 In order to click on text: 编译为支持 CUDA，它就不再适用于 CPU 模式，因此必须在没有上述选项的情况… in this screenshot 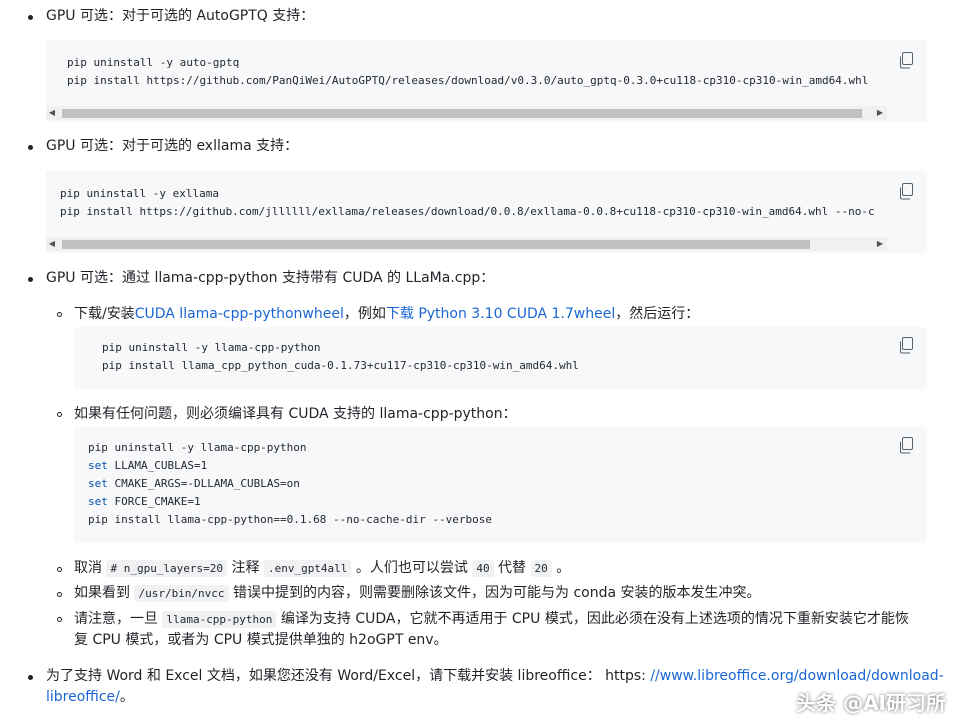, I will do `click(592, 619)`.